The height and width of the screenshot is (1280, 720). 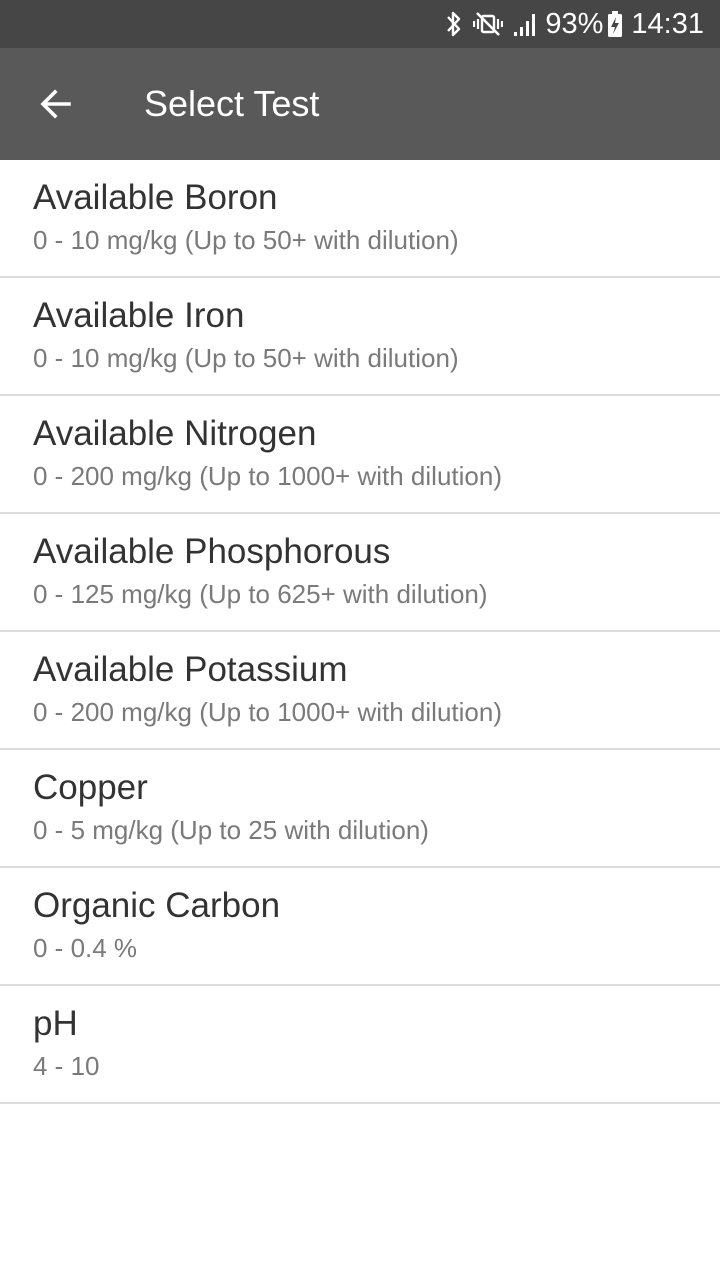 What do you see at coordinates (212, 551) in the screenshot?
I see `test-name: Available Phosphorous` at bounding box center [212, 551].